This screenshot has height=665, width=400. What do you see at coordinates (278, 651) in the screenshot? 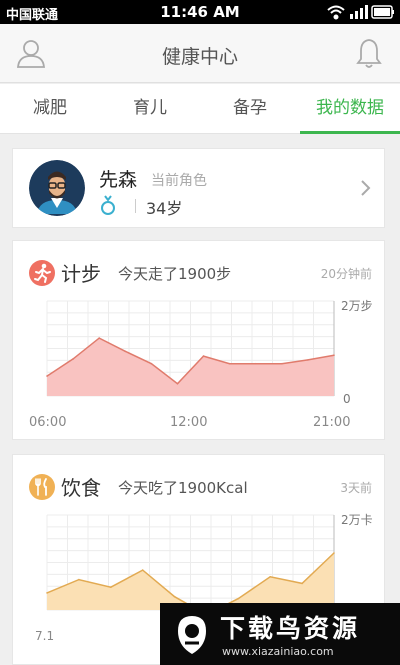
I see `watermark-url: www.xiazainiao.com` at bounding box center [278, 651].